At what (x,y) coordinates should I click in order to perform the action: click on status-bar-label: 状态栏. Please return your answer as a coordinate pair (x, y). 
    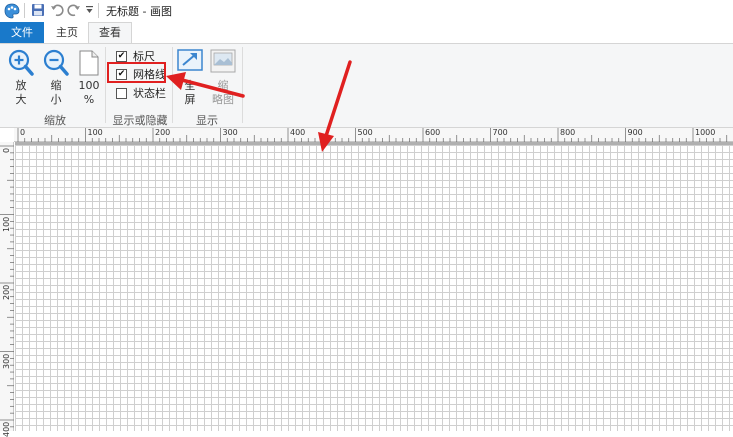
    Looking at the image, I should click on (149, 93).